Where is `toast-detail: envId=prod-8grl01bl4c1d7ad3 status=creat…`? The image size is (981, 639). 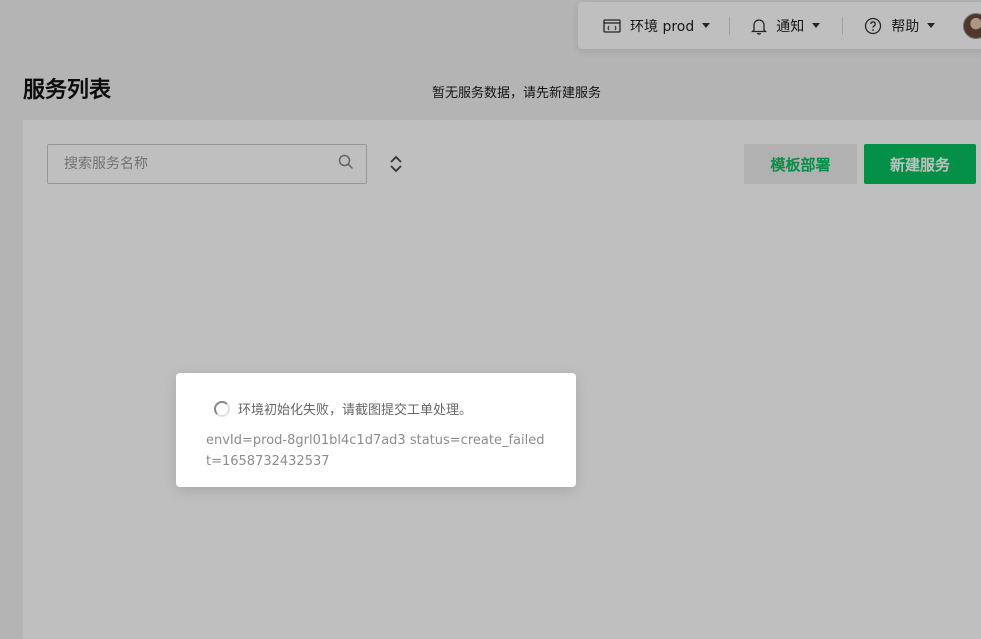
toast-detail: envId=prod-8grl01bl4c1d7ad3 status=creat… is located at coordinates (375, 451).